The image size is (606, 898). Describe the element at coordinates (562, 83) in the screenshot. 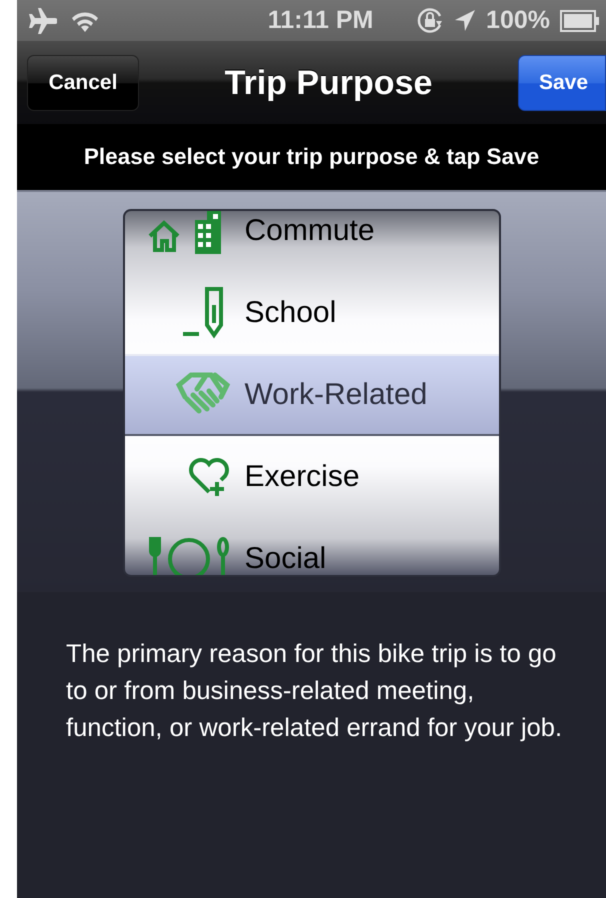

I see `save-button: Save` at that location.